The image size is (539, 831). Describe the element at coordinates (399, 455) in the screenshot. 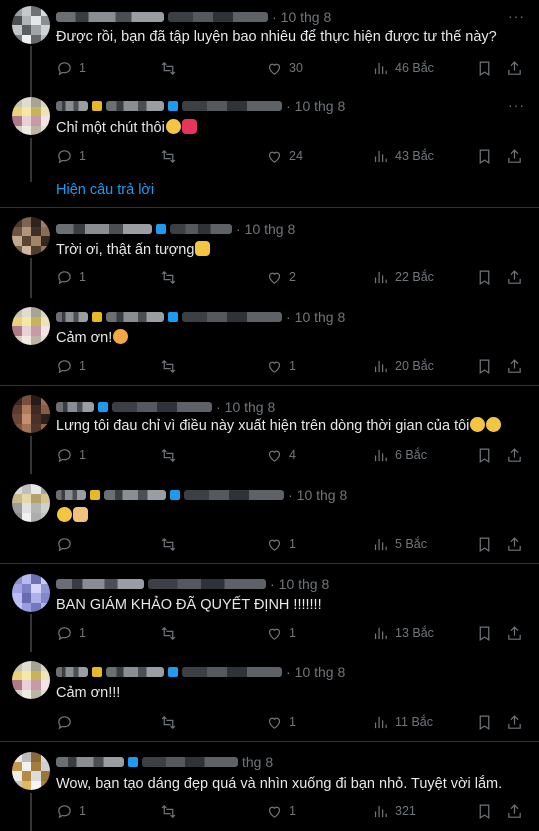

I see `views-button: 6 Bắc` at that location.